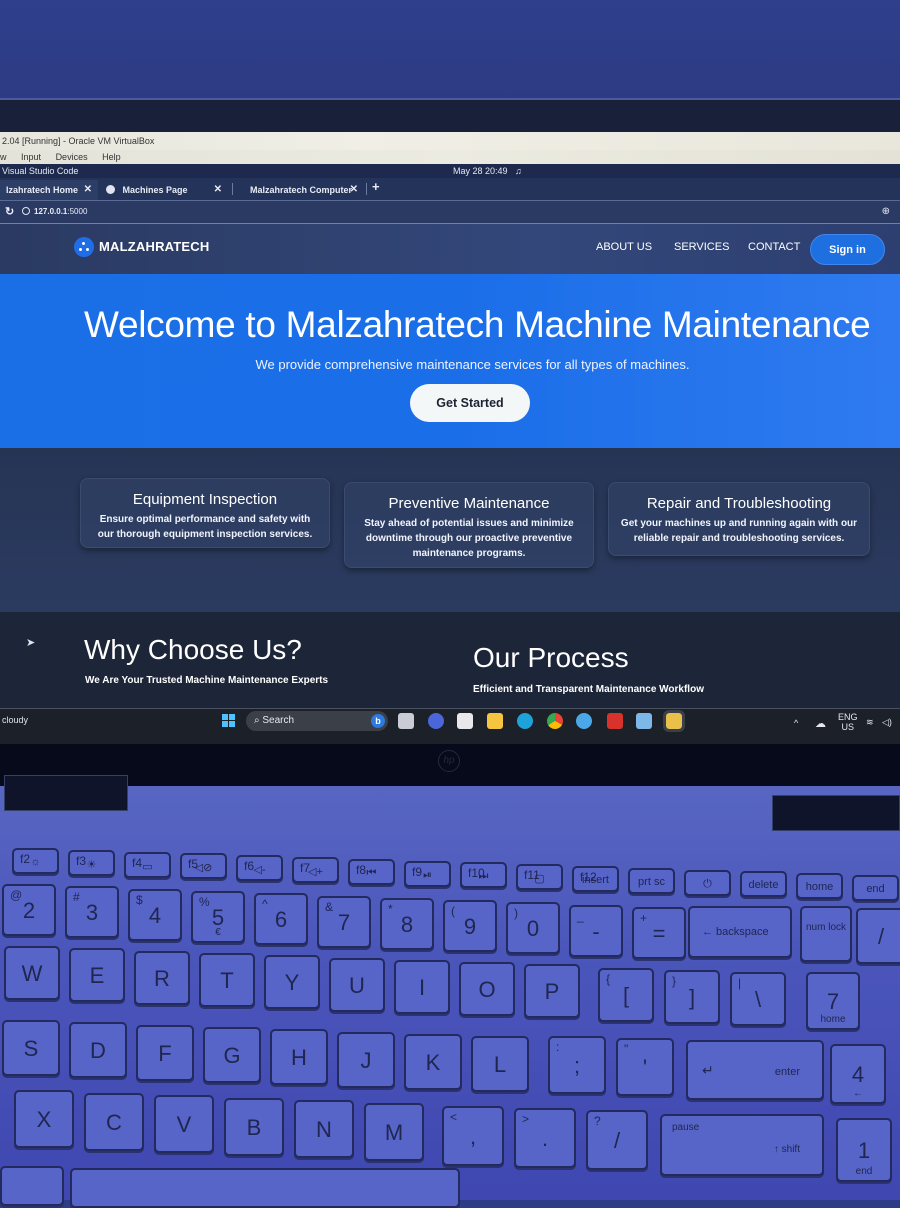 Image resolution: width=900 pixels, height=1208 pixels. What do you see at coordinates (203, 866) in the screenshot?
I see `key-f5: f5 ◁⊘` at bounding box center [203, 866].